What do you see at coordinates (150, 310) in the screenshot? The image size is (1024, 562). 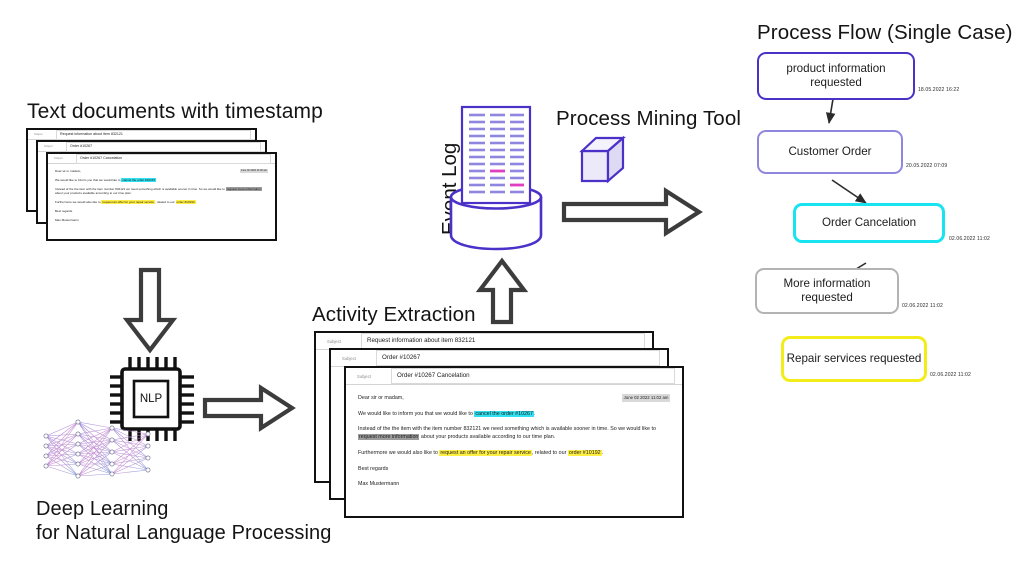 I see `arrow-documents-to-nlp` at bounding box center [150, 310].